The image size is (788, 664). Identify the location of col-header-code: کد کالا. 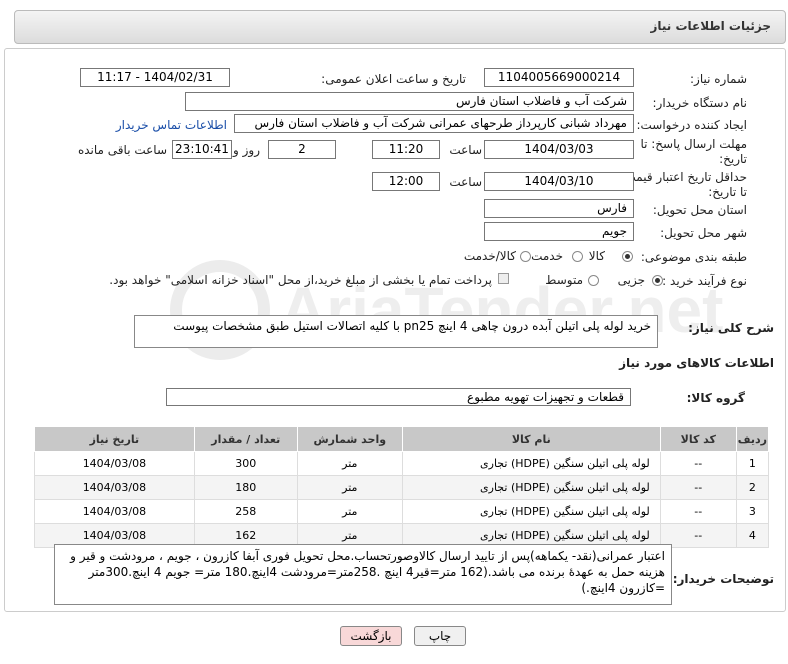
(698, 439).